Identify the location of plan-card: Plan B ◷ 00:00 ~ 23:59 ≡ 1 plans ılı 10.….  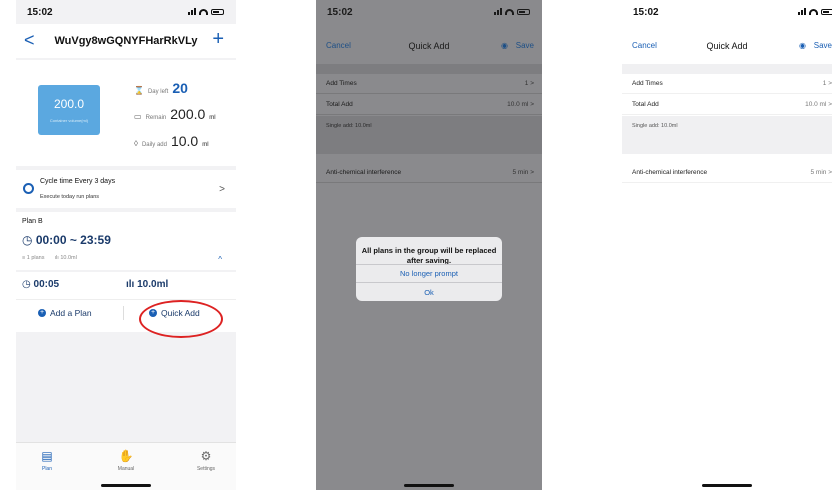
(126, 241).